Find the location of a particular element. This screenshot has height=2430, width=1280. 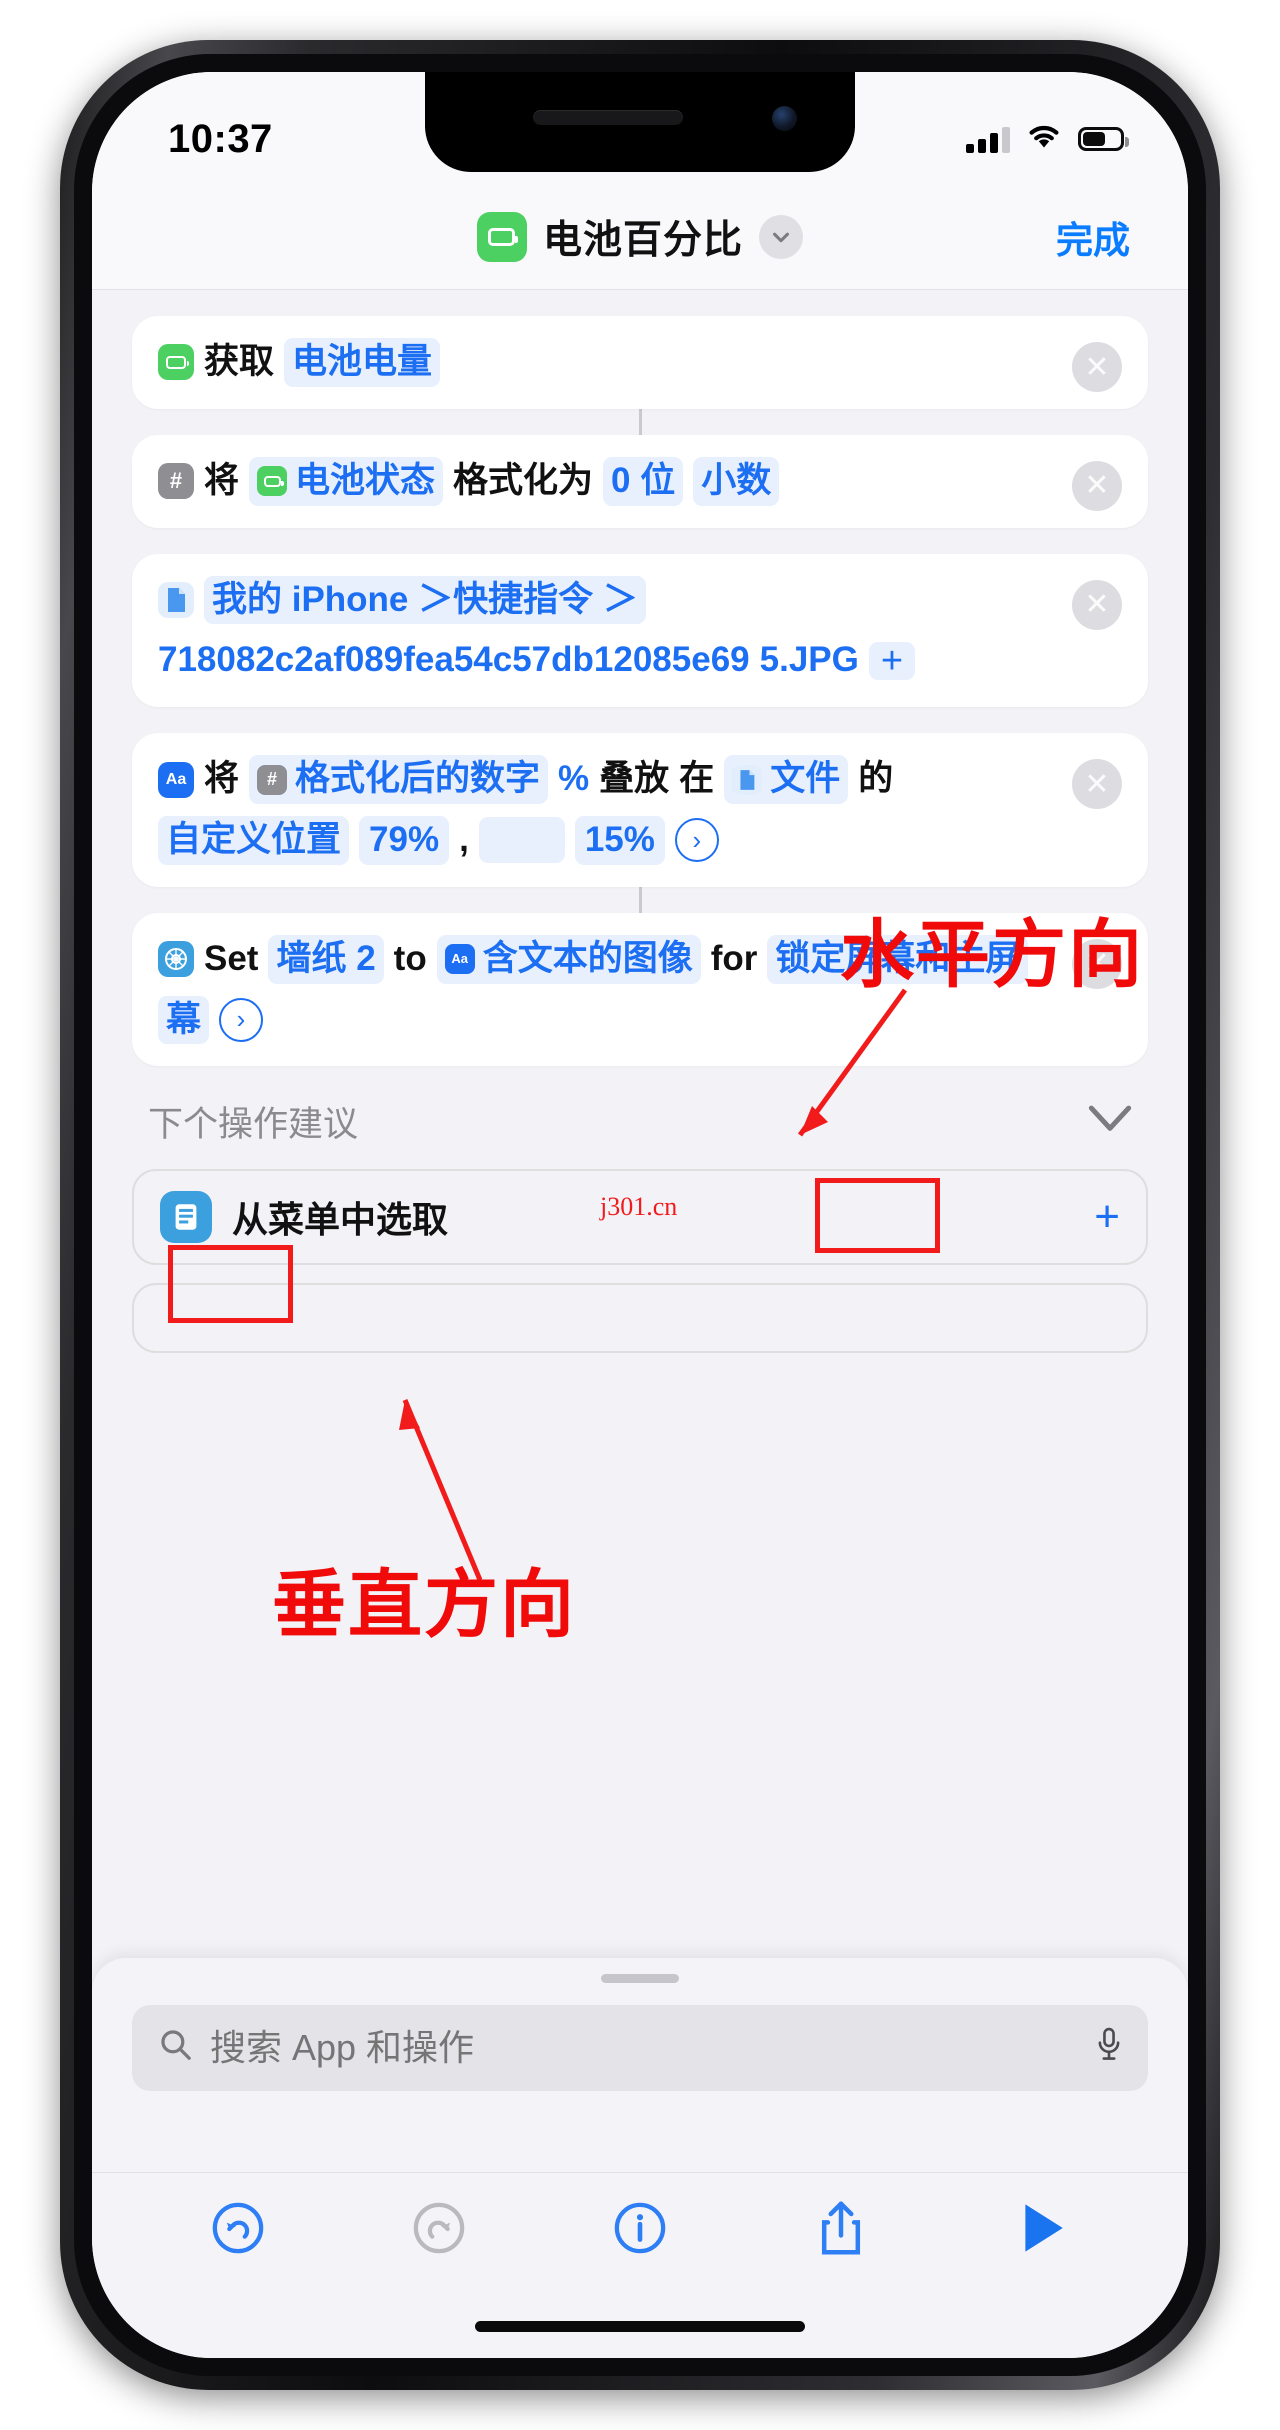

play-icon is located at coordinates (1042, 2228).